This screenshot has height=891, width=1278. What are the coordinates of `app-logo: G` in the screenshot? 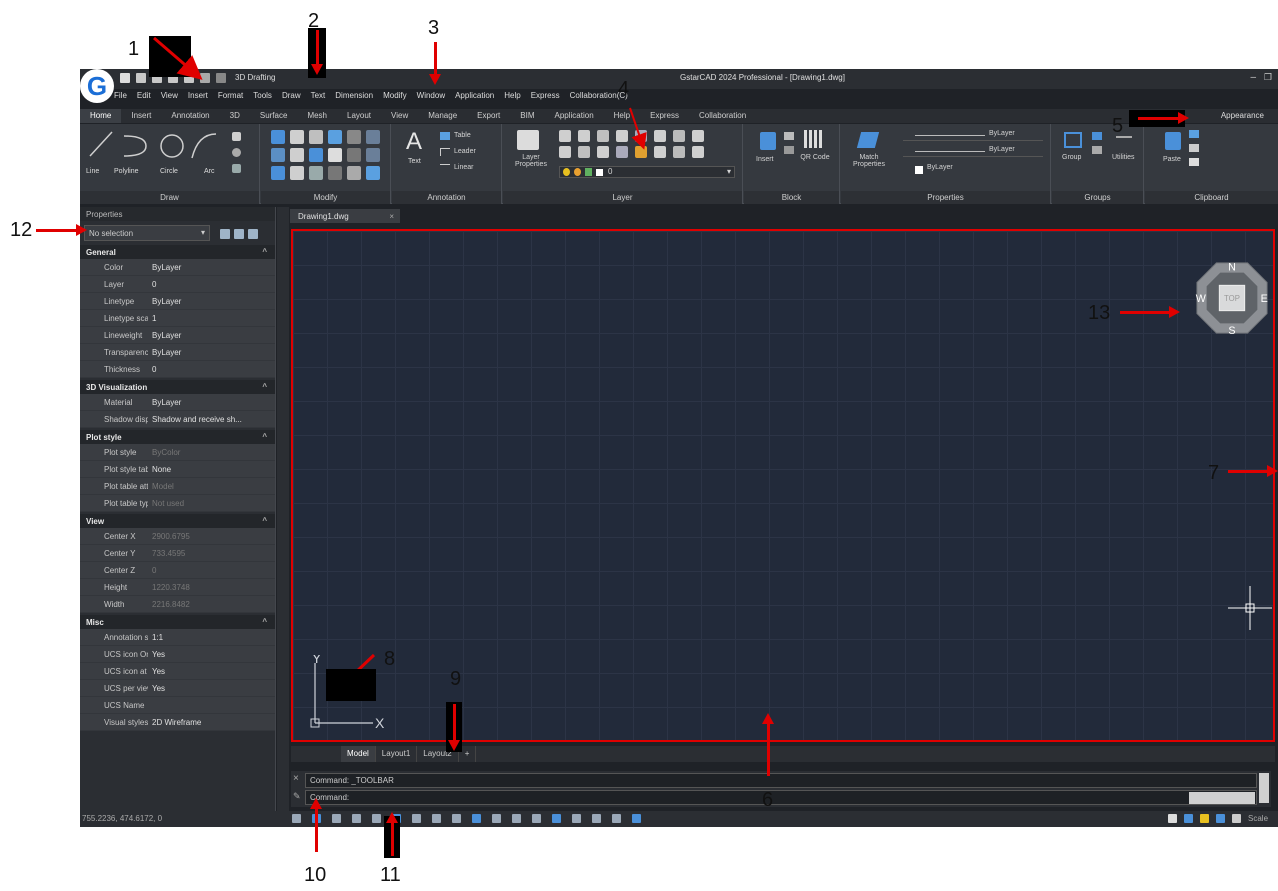 It's located at (97, 86).